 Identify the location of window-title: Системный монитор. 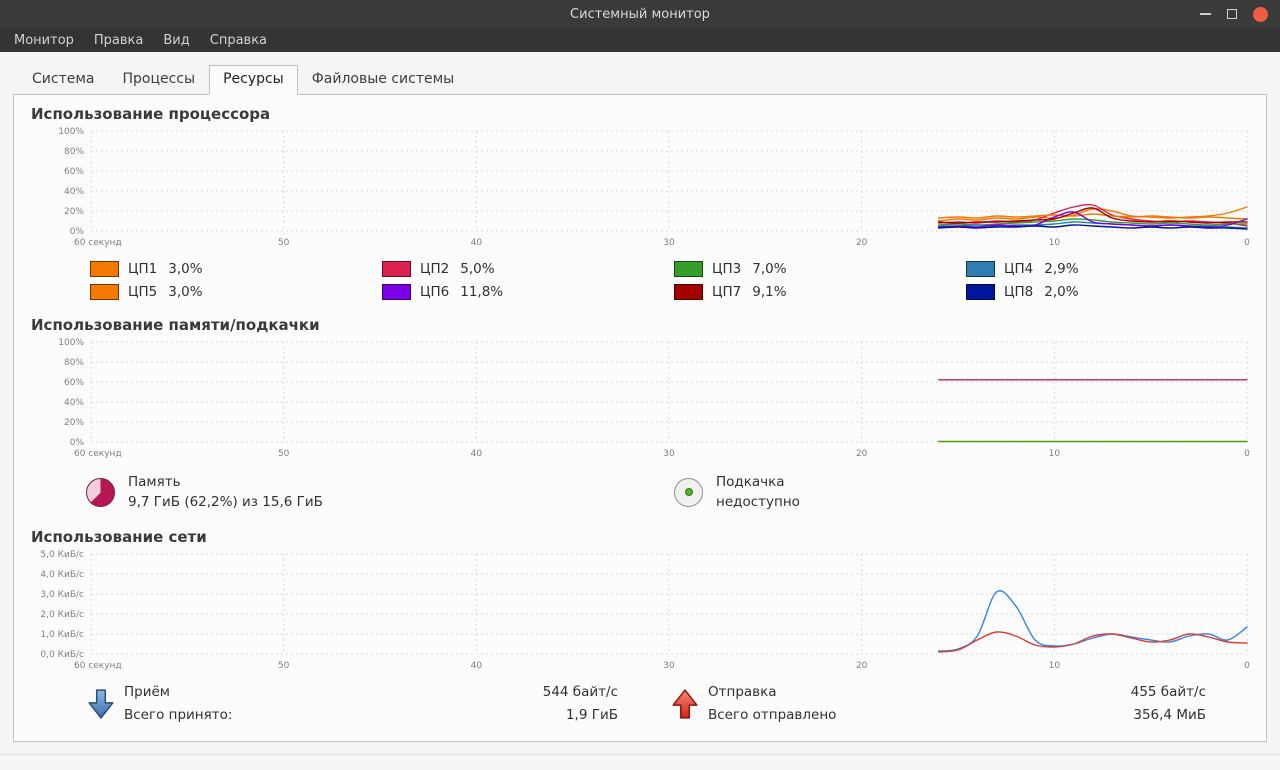
(640, 14).